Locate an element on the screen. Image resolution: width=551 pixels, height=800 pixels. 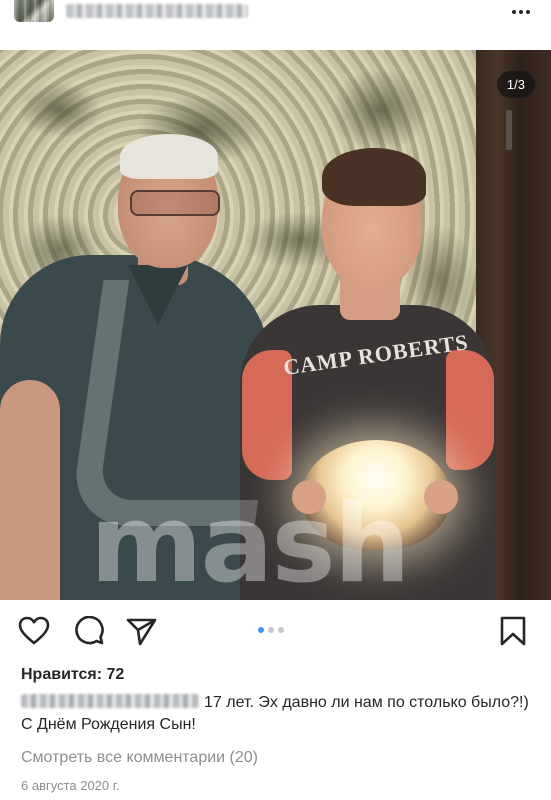
avatar is located at coordinates (34, 11).